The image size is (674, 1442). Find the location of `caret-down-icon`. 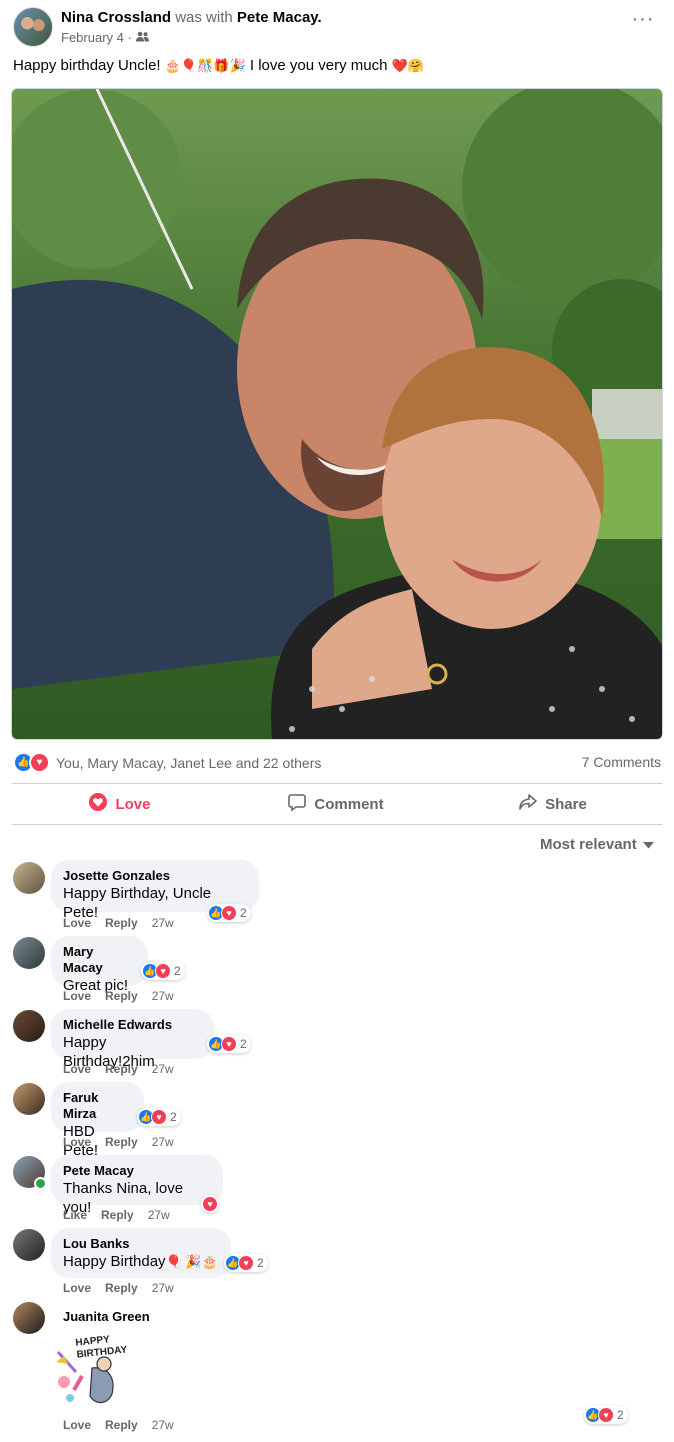

caret-down-icon is located at coordinates (648, 844).